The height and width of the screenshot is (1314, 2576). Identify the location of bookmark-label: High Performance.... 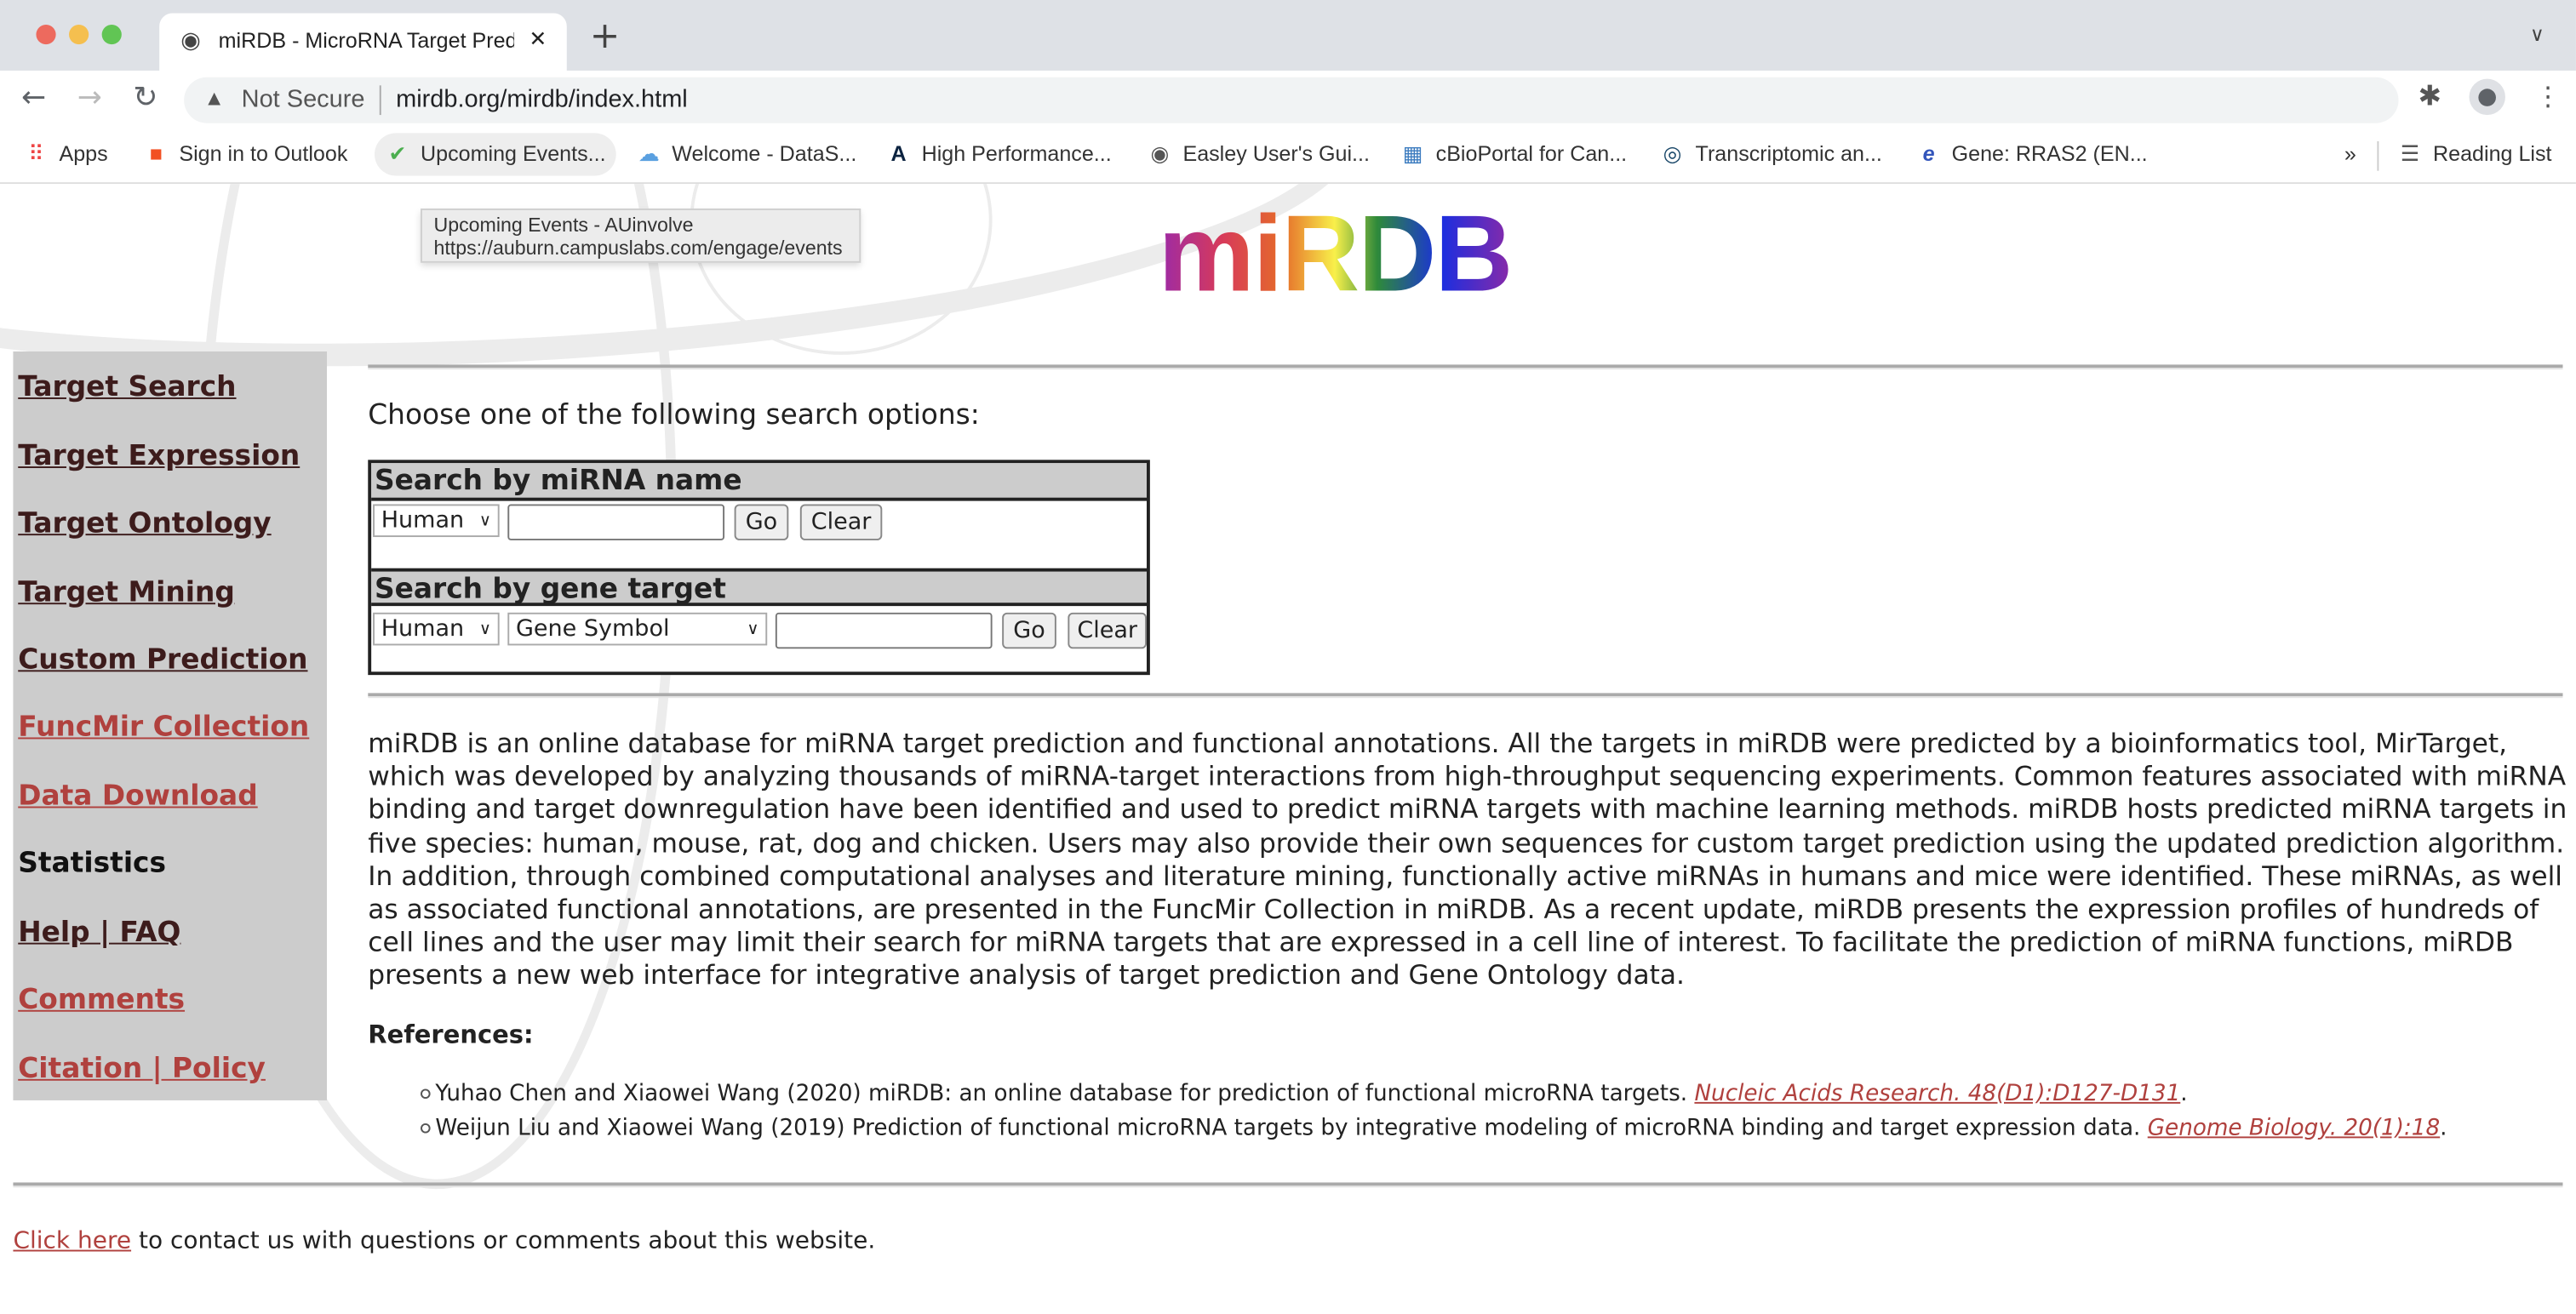
(1016, 153).